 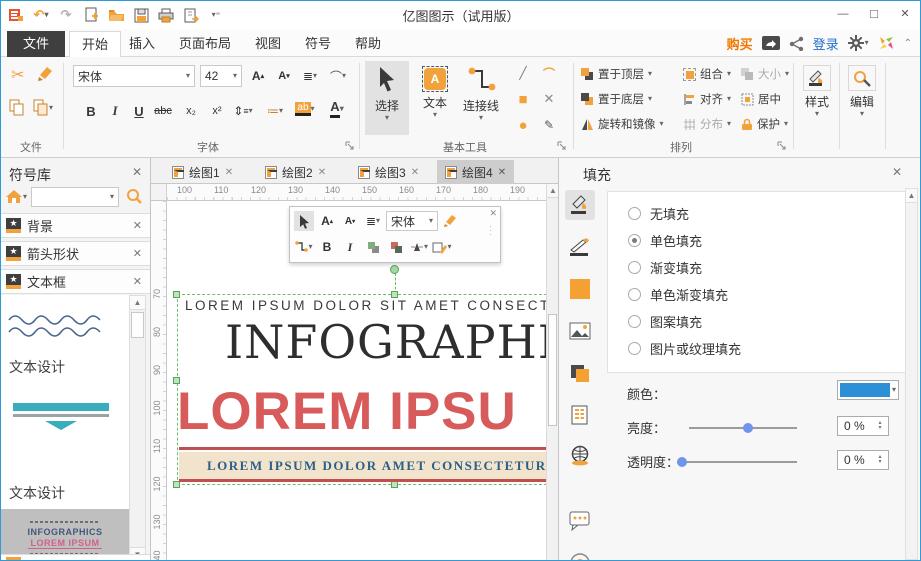 I want to click on font-color-icon: A ▾, so click(x=337, y=109).